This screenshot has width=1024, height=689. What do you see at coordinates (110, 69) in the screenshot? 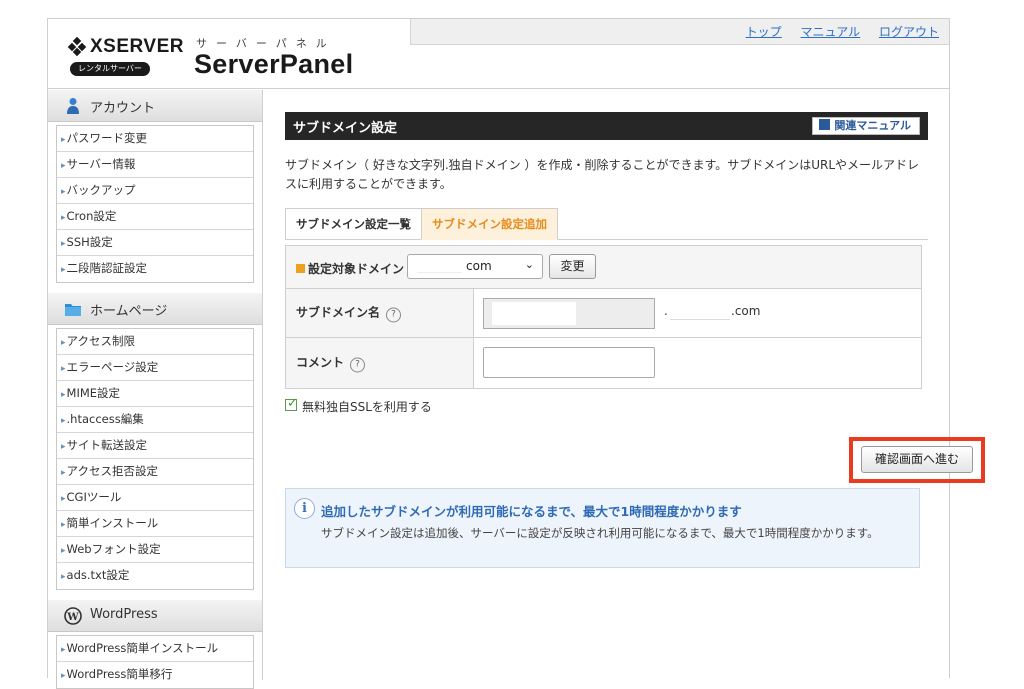
I see `logo-badge: レンタルサーバー` at bounding box center [110, 69].